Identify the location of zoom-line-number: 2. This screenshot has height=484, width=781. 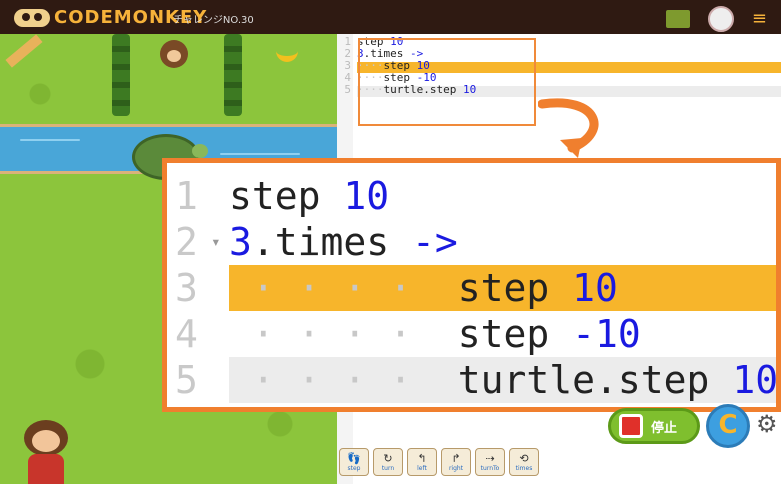
(186, 242).